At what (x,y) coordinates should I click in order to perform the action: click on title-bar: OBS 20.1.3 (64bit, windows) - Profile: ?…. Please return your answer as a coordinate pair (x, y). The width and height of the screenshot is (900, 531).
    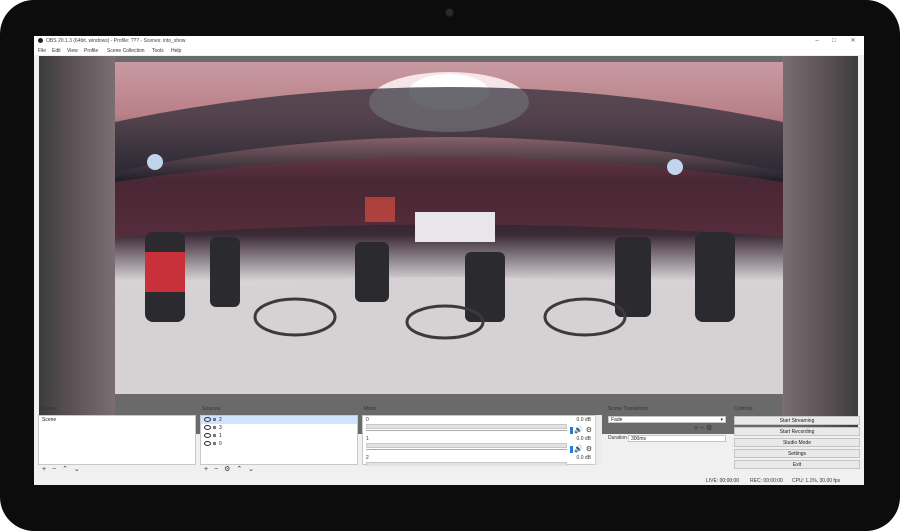
    Looking at the image, I should click on (449, 41).